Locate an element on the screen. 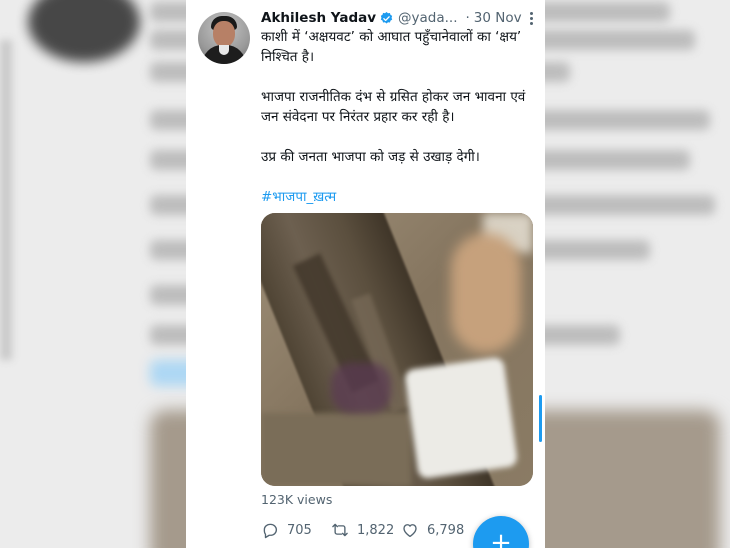 This screenshot has height=548, width=730. retweet-button: 1,822 is located at coordinates (366, 530).